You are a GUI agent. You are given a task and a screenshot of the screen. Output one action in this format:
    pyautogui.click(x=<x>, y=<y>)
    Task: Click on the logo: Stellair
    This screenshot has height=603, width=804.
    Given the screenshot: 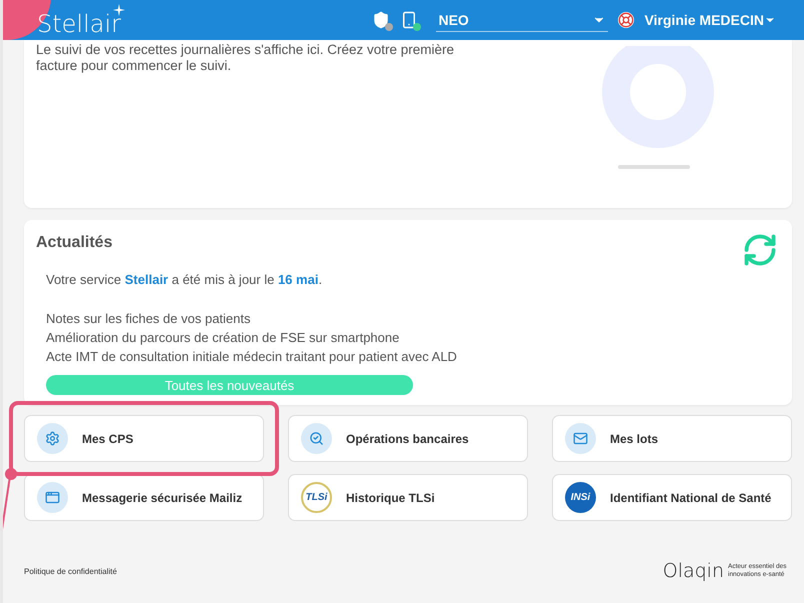 What is the action you would take?
    pyautogui.click(x=79, y=24)
    